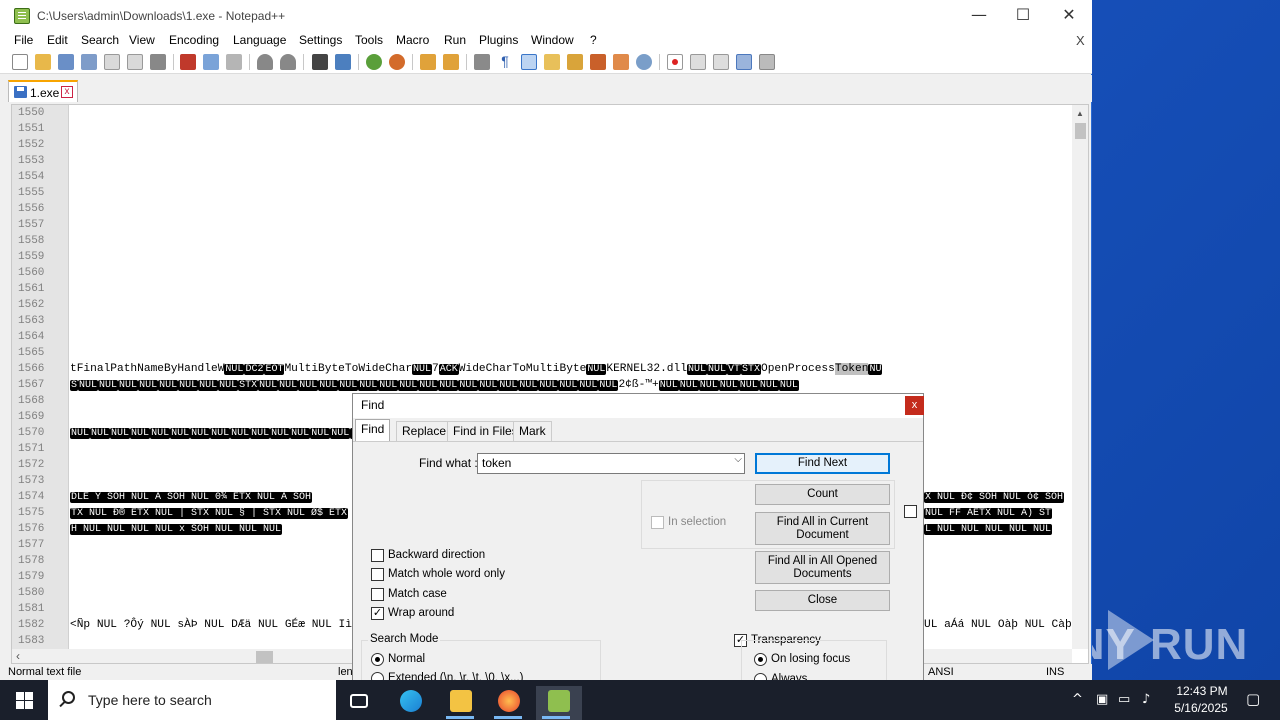 The width and height of the screenshot is (1280, 720). Describe the element at coordinates (31, 257) in the screenshot. I see `line-number: 1559` at that location.